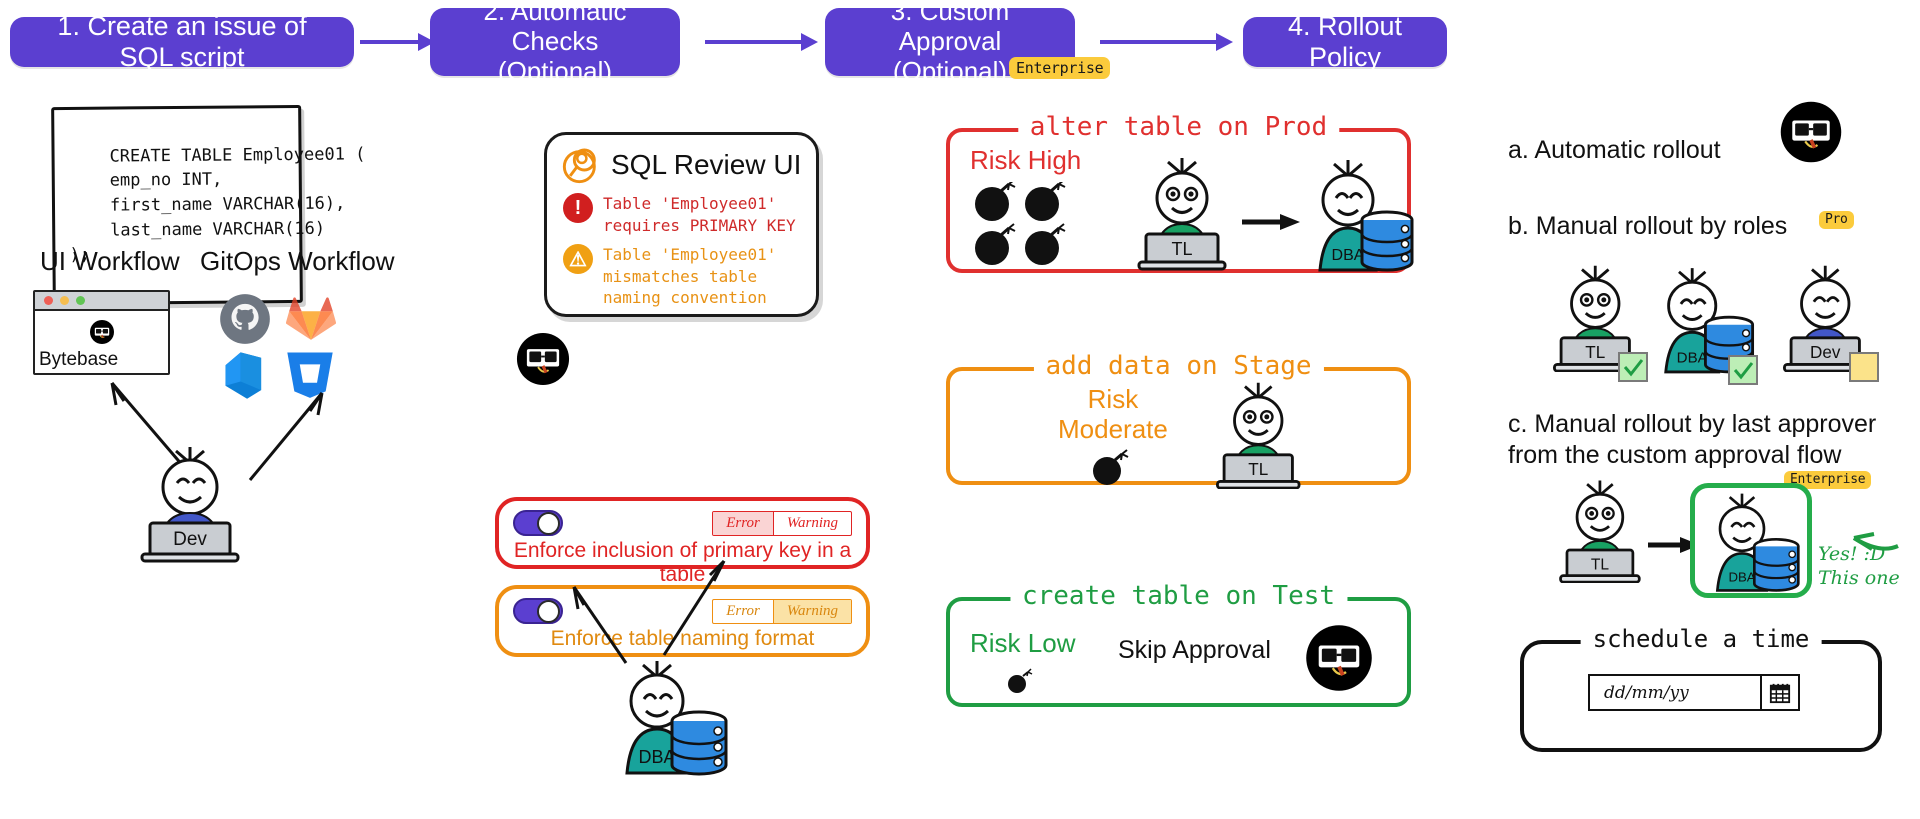  What do you see at coordinates (555, 28) in the screenshot?
I see `flow-step-2-label-line1: 2. Automatic Checks` at bounding box center [555, 28].